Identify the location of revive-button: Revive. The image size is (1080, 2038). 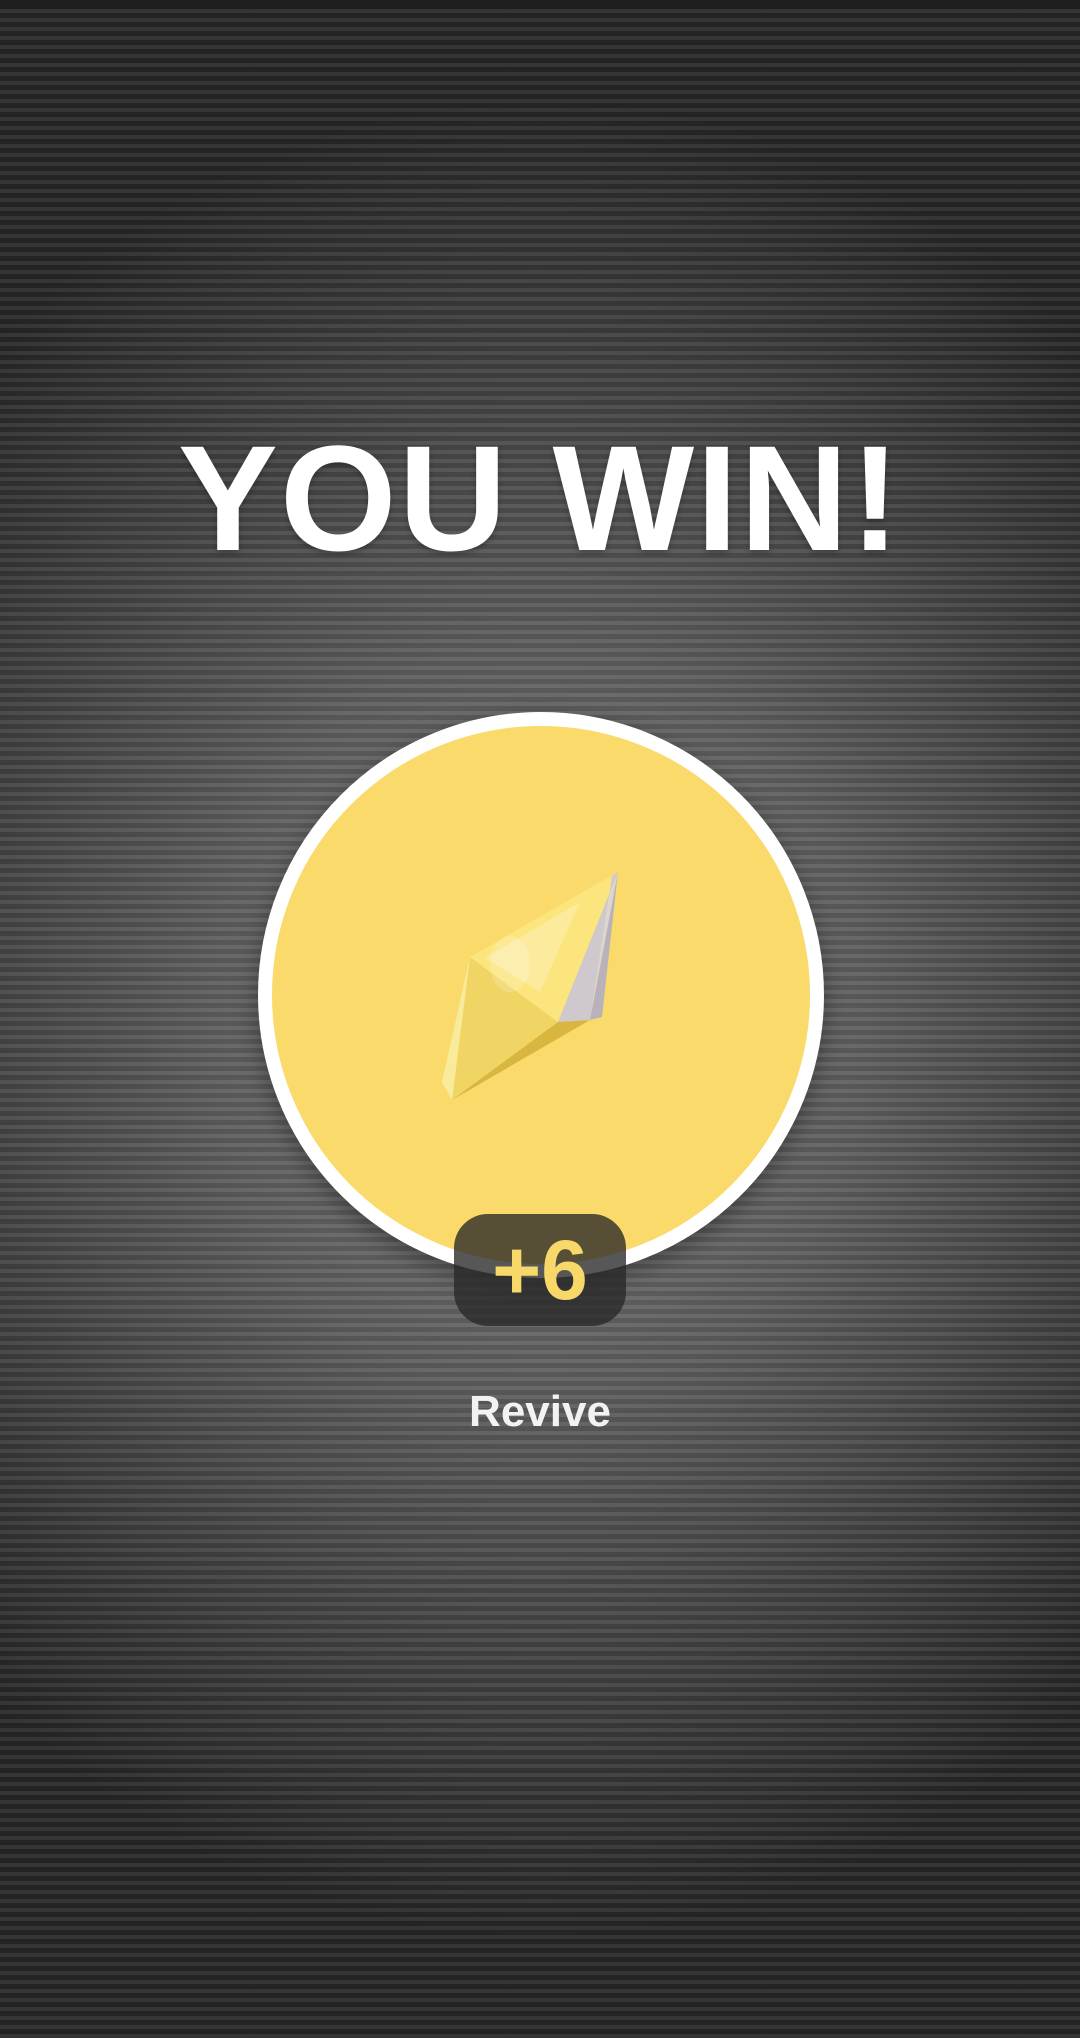
(540, 1412).